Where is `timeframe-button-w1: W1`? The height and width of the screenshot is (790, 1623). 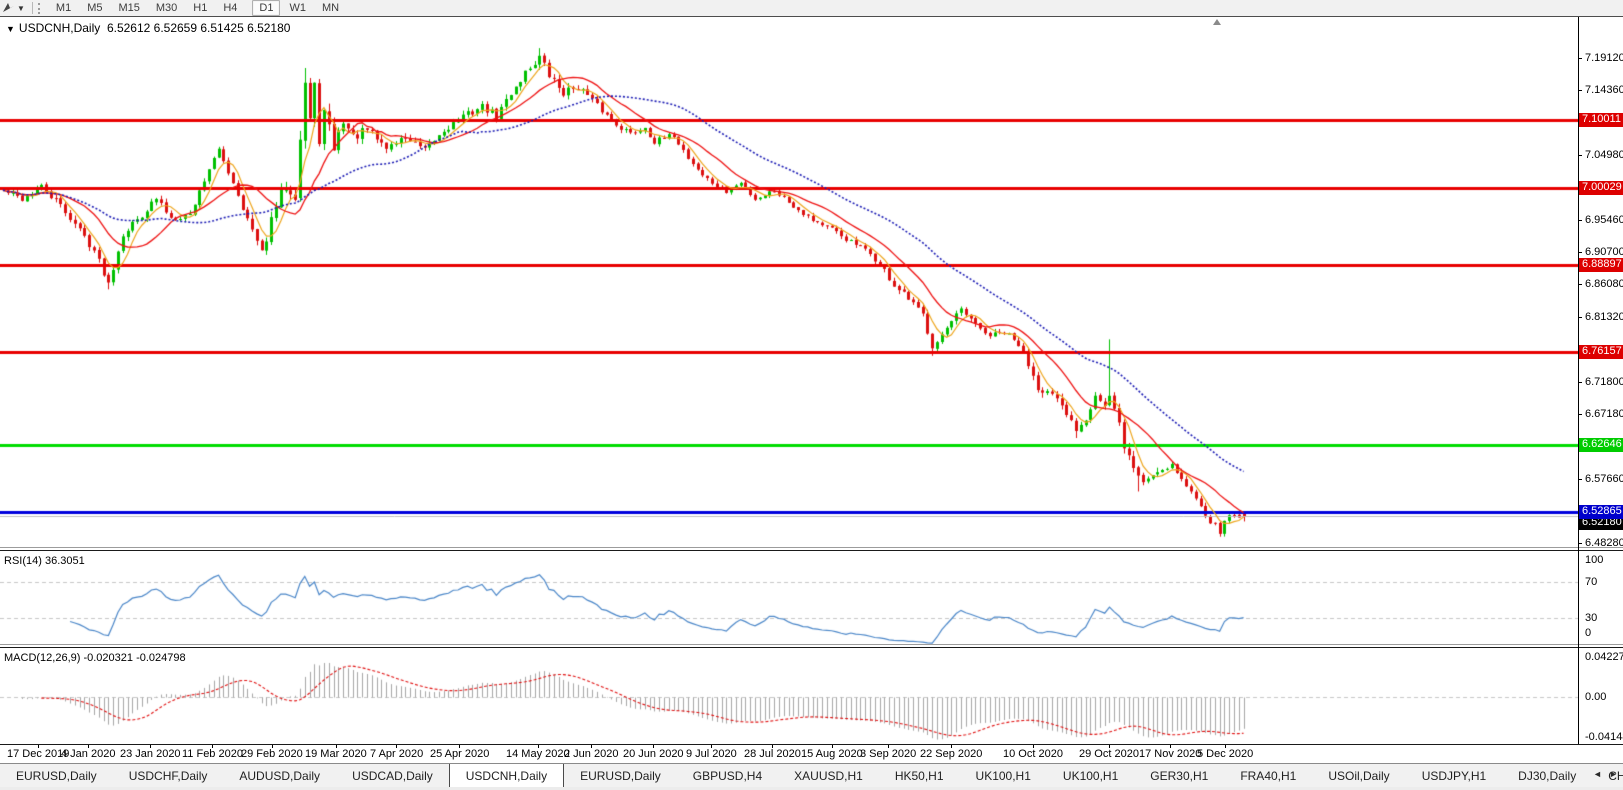
timeframe-button-w1: W1 is located at coordinates (297, 8).